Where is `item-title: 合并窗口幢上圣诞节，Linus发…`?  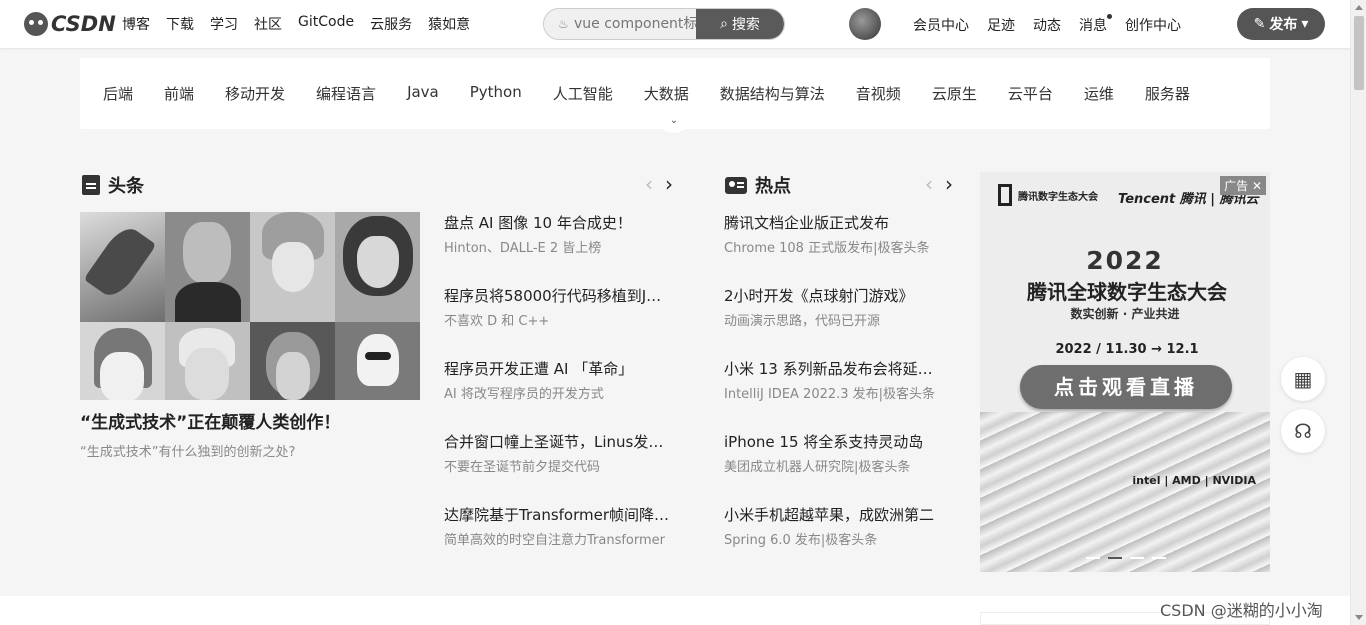
item-title: 合并窗口幢上圣诞节，Linus发… is located at coordinates (561, 442).